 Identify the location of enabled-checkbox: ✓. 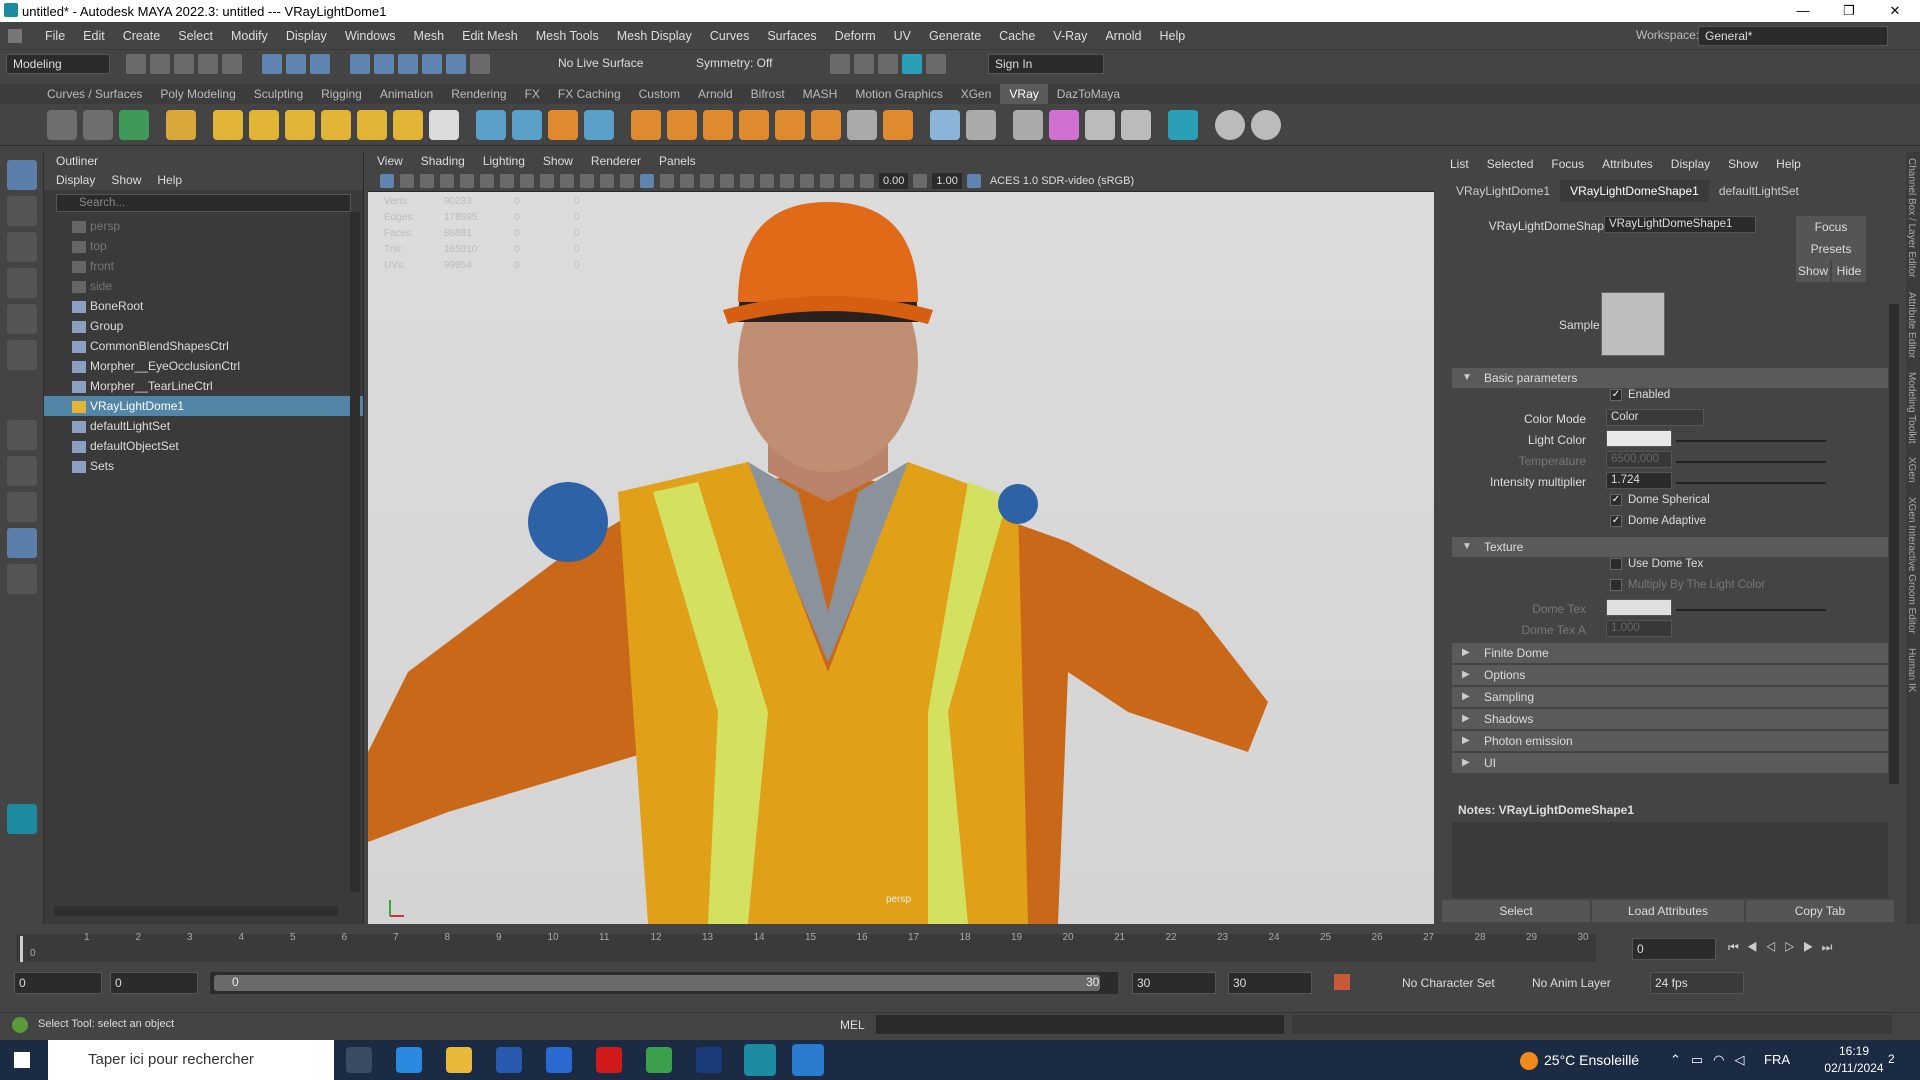
(1616, 394).